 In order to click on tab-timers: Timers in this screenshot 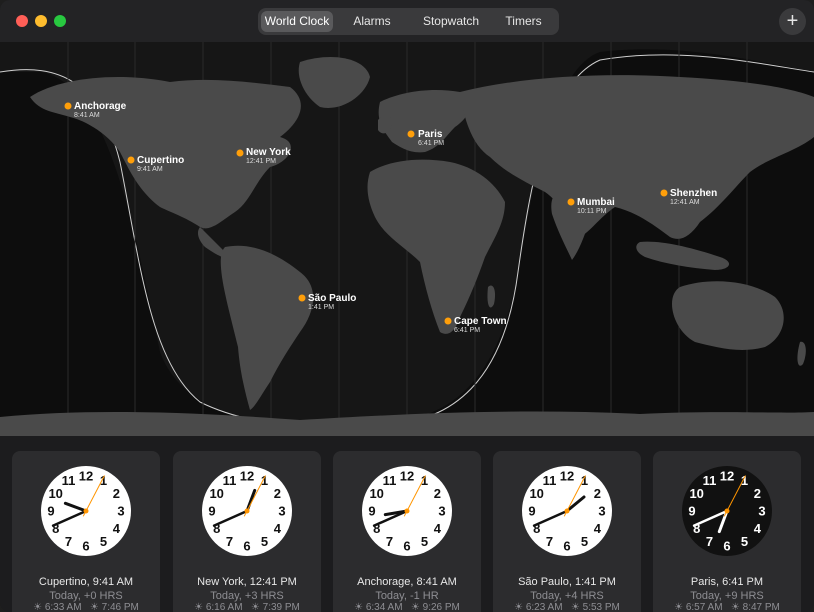, I will do `click(523, 21)`.